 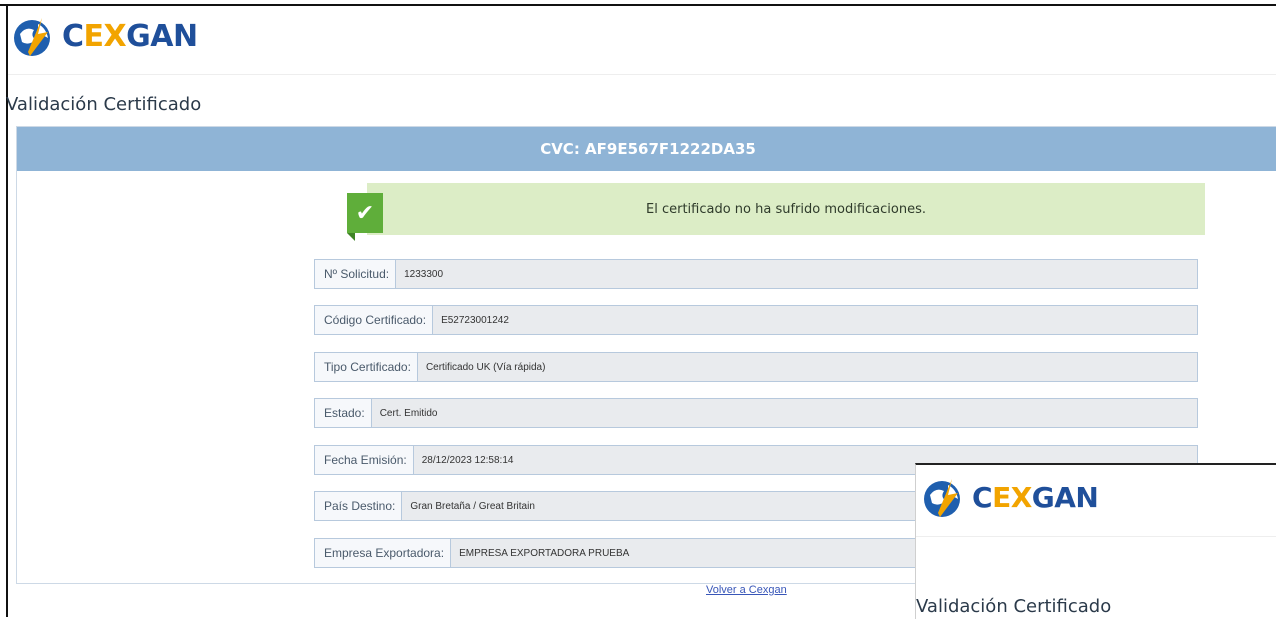 I want to click on back-to-cexgan-link: Volver a Cexgan, so click(x=746, y=590).